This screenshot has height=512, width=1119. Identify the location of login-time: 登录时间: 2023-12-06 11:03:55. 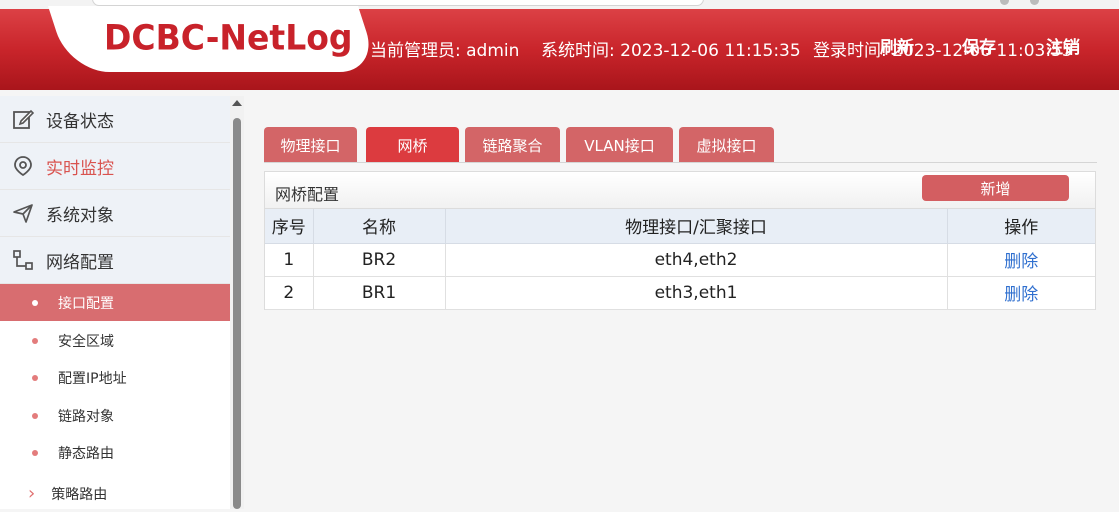
(943, 51).